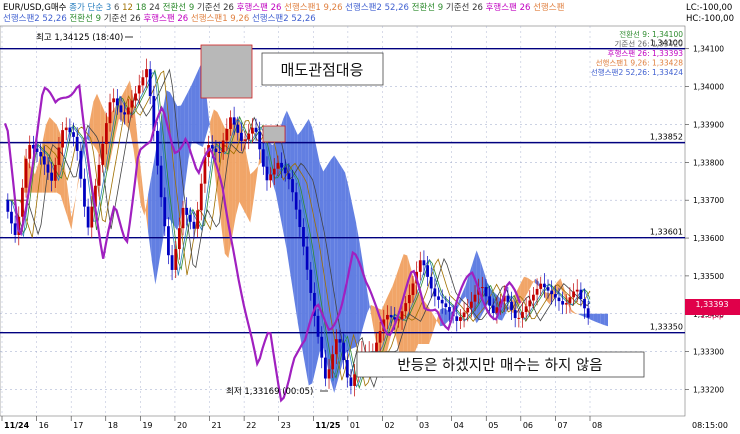 The image size is (740, 434). Describe the element at coordinates (710, 425) in the screenshot. I see `time-label: 08:15:00` at that location.